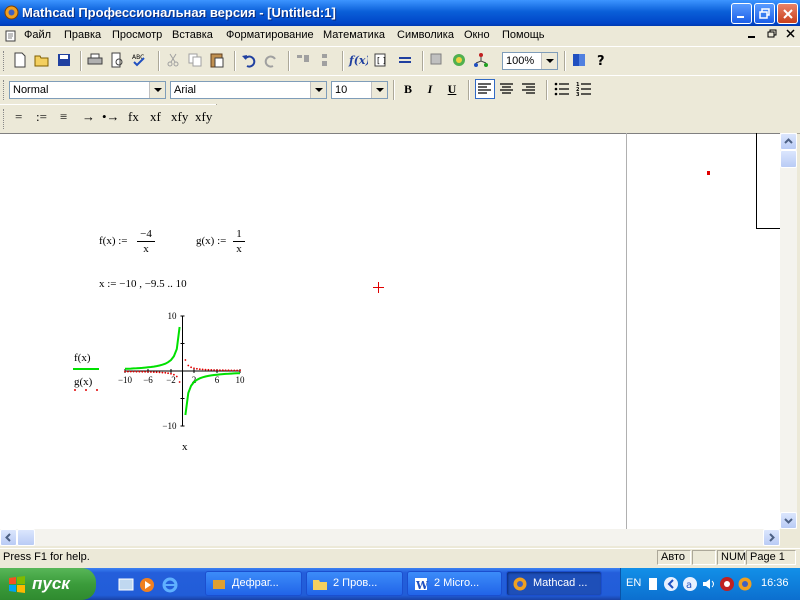  Describe the element at coordinates (530, 61) in the screenshot. I see `zoom-select: 100%` at that location.